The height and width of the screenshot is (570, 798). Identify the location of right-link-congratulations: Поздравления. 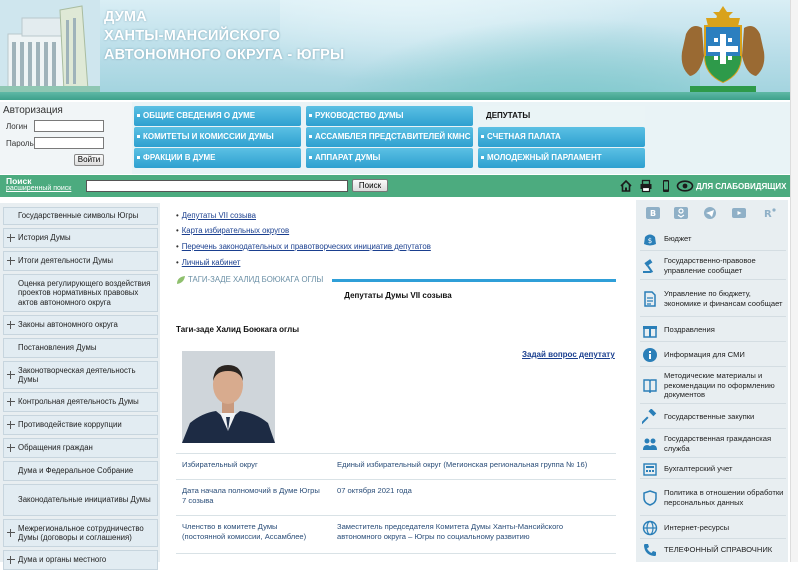
(713, 330).